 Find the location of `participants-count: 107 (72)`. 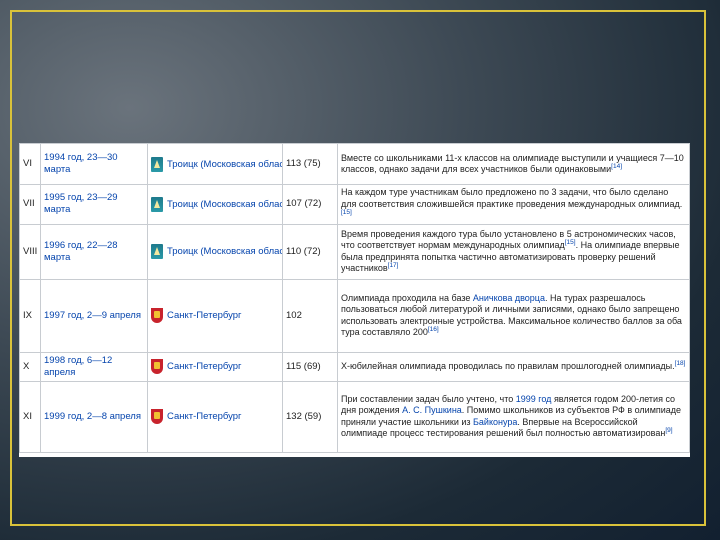

participants-count: 107 (72) is located at coordinates (310, 204).